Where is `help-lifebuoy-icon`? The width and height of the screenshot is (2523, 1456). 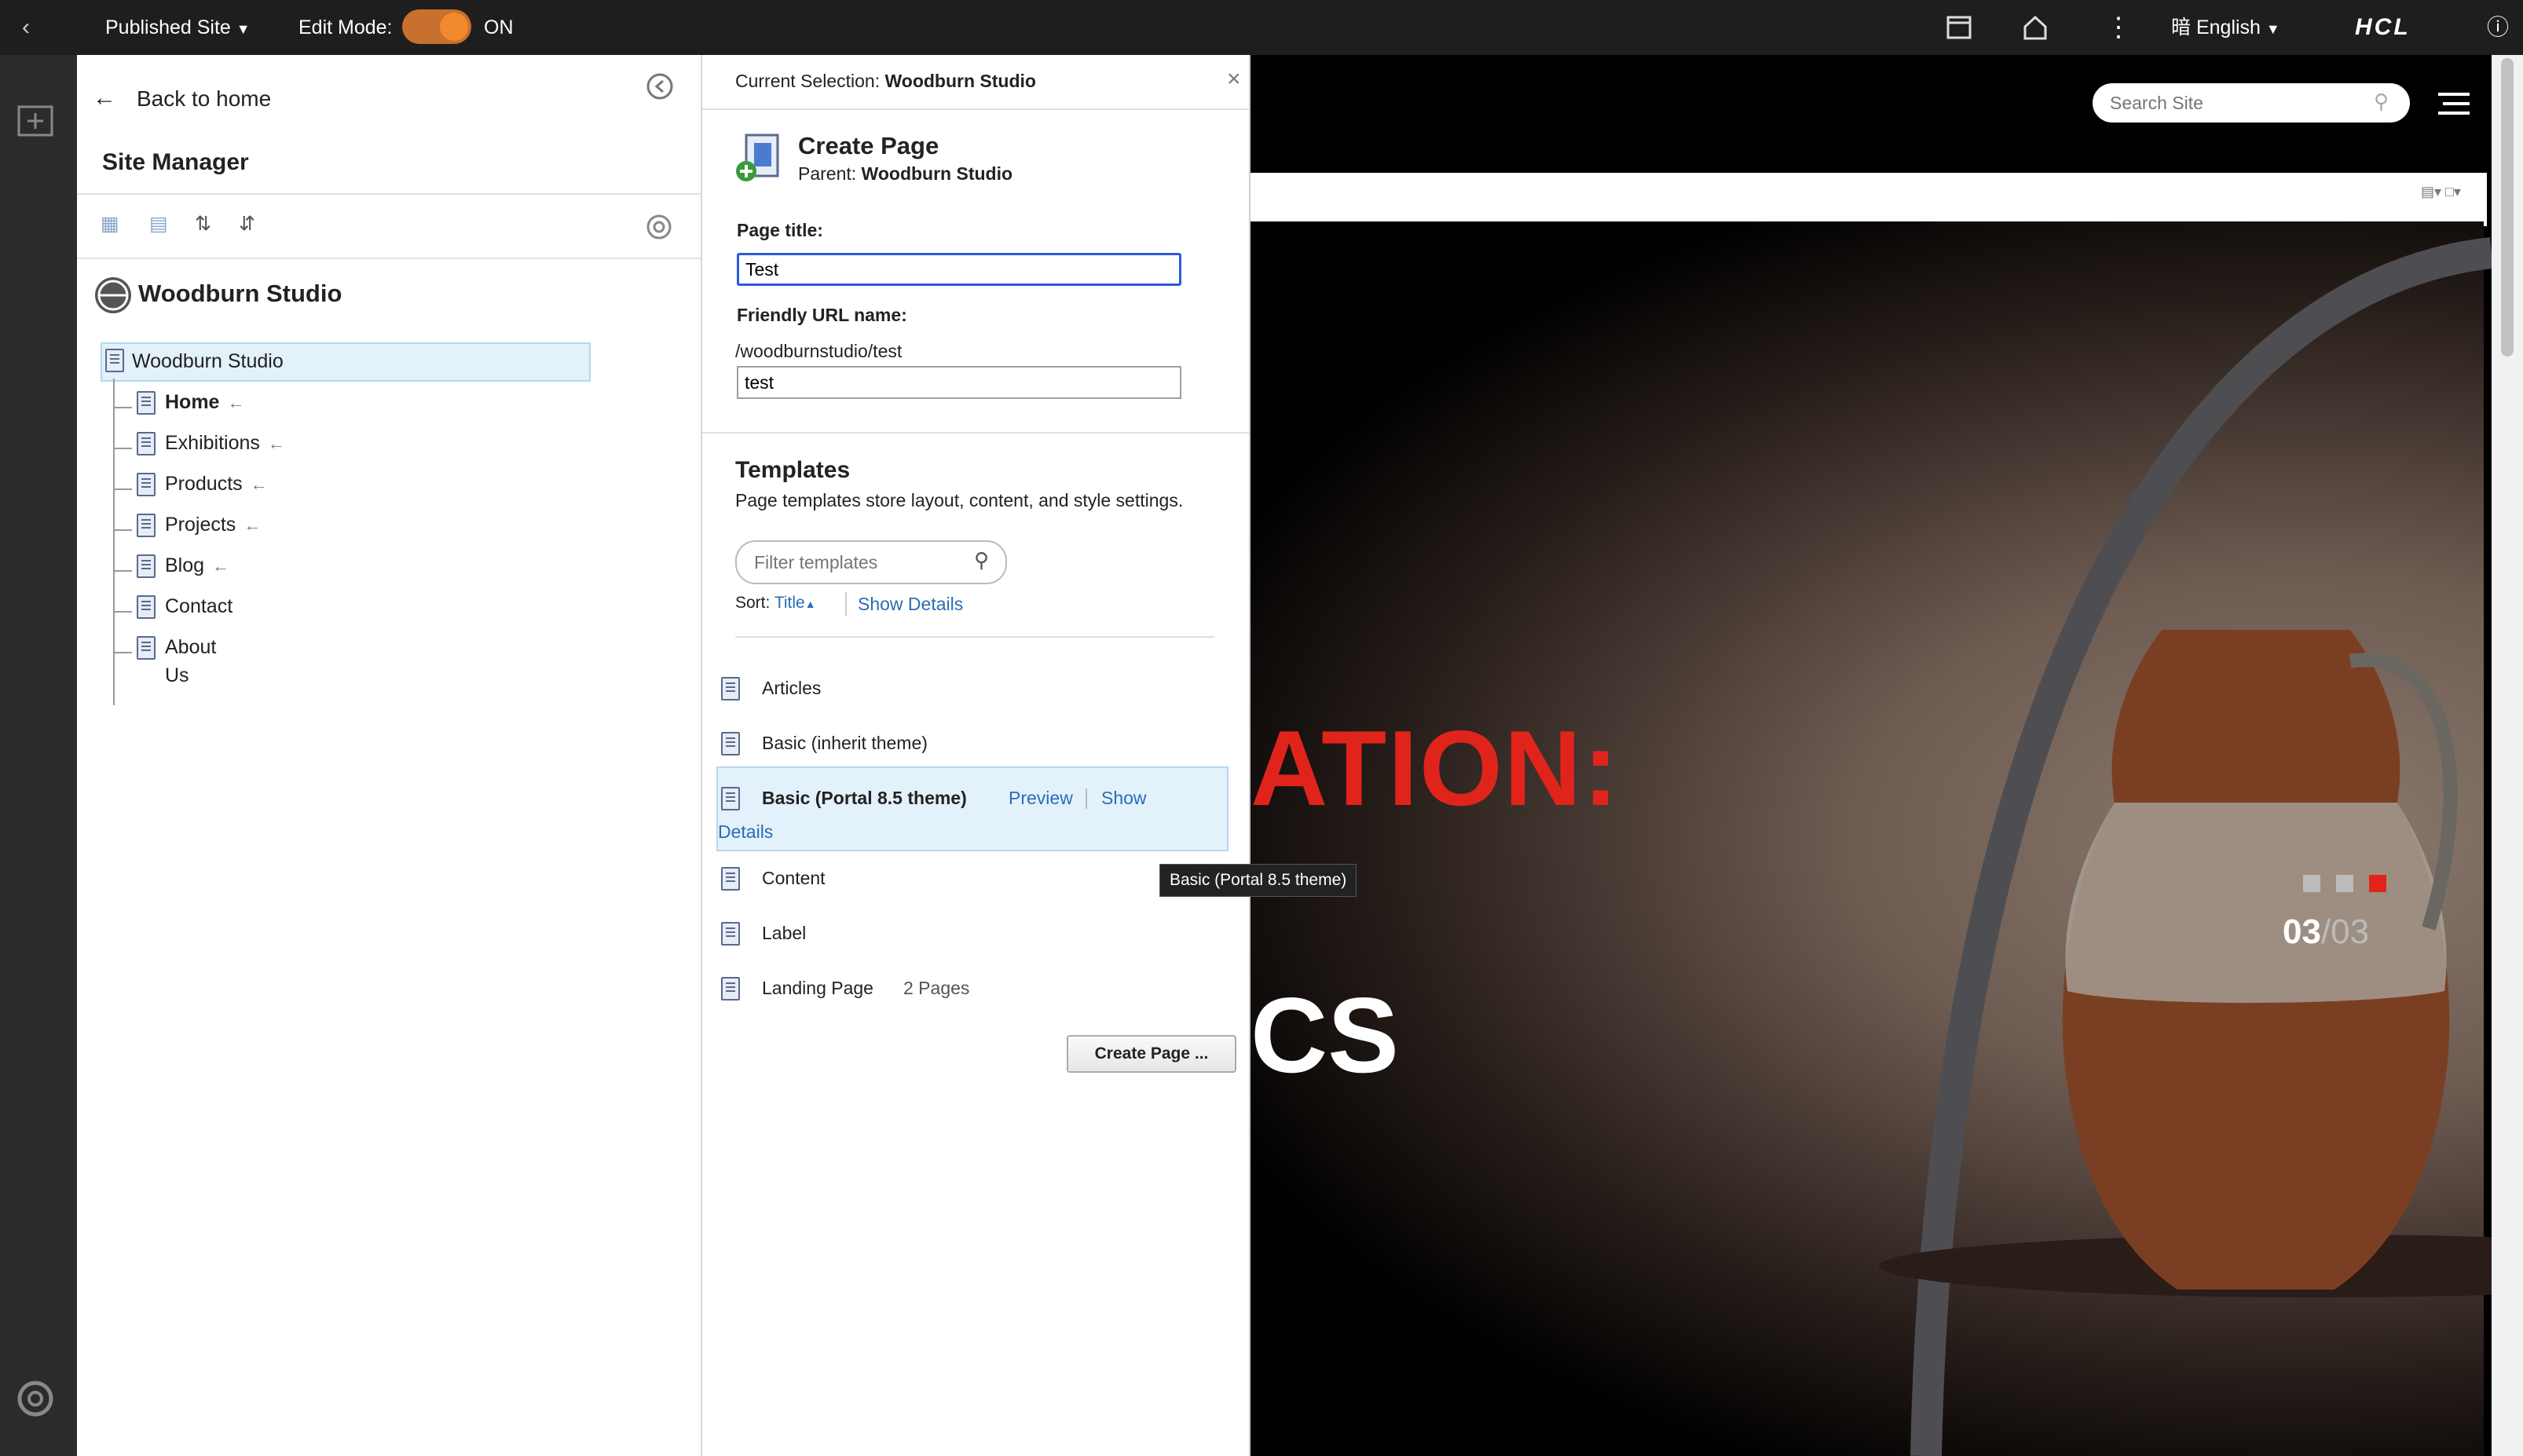 help-lifebuoy-icon is located at coordinates (35, 1398).